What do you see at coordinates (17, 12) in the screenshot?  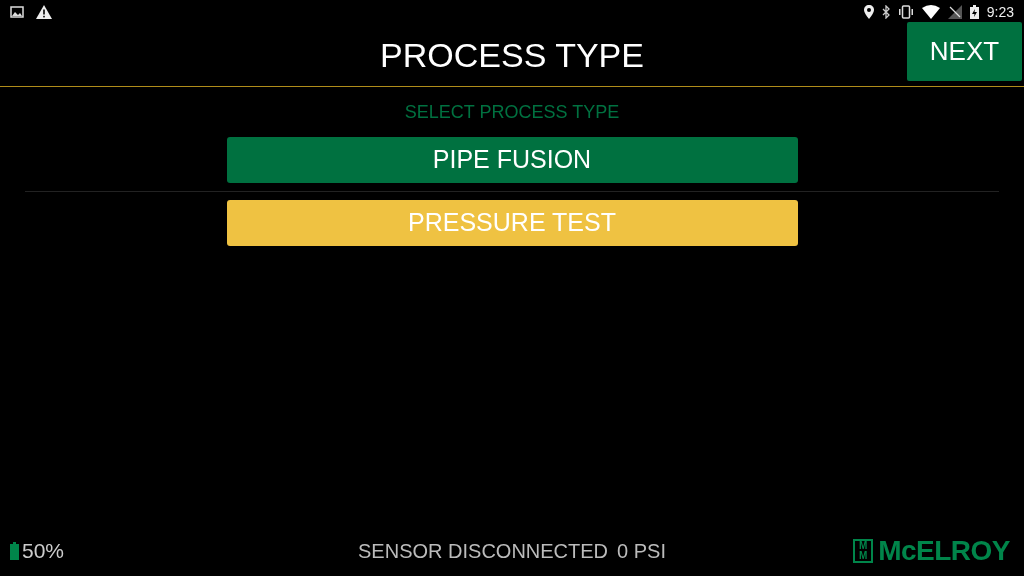 I see `image-icon` at bounding box center [17, 12].